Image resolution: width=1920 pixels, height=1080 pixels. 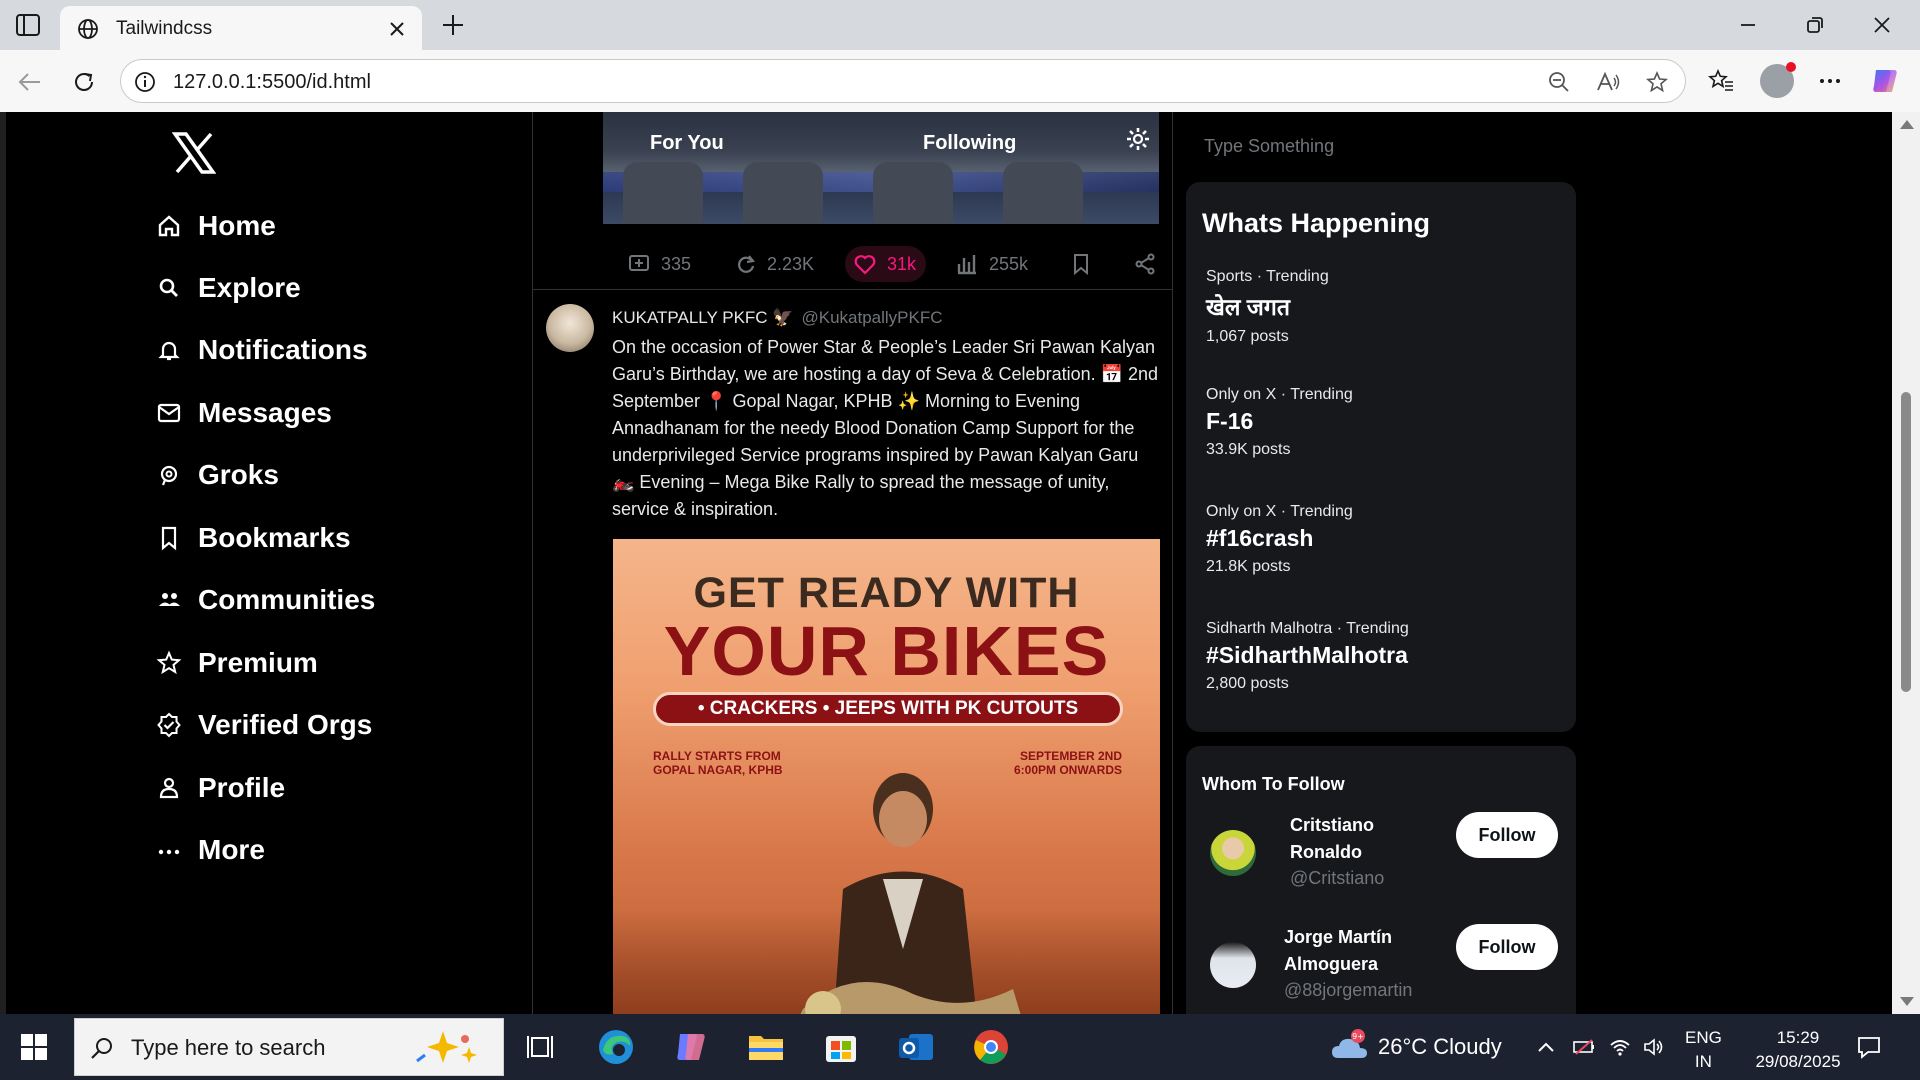 I want to click on copilot-app-icon, so click(x=691, y=1047).